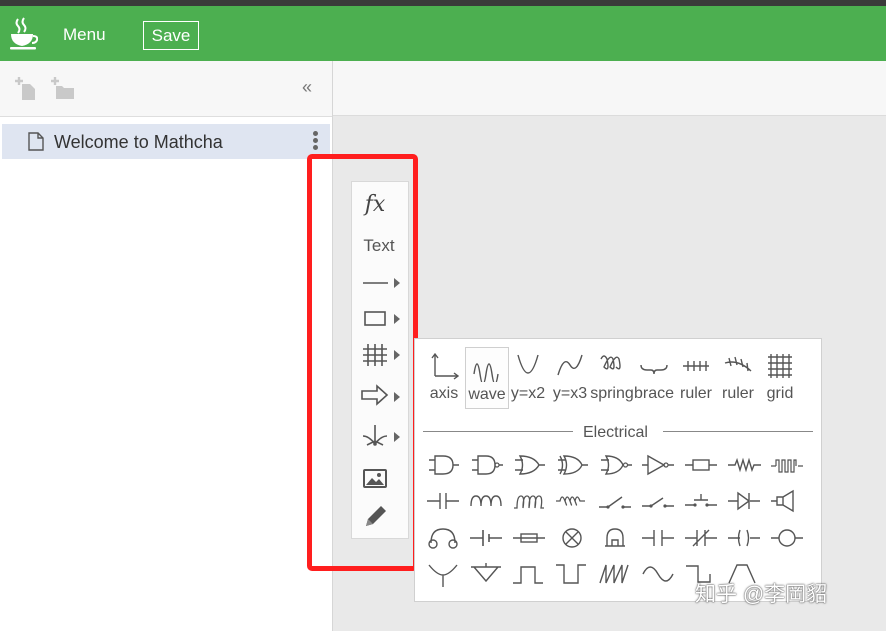 This screenshot has height=631, width=886. Describe the element at coordinates (375, 355) in the screenshot. I see `table-grid-icon` at that location.